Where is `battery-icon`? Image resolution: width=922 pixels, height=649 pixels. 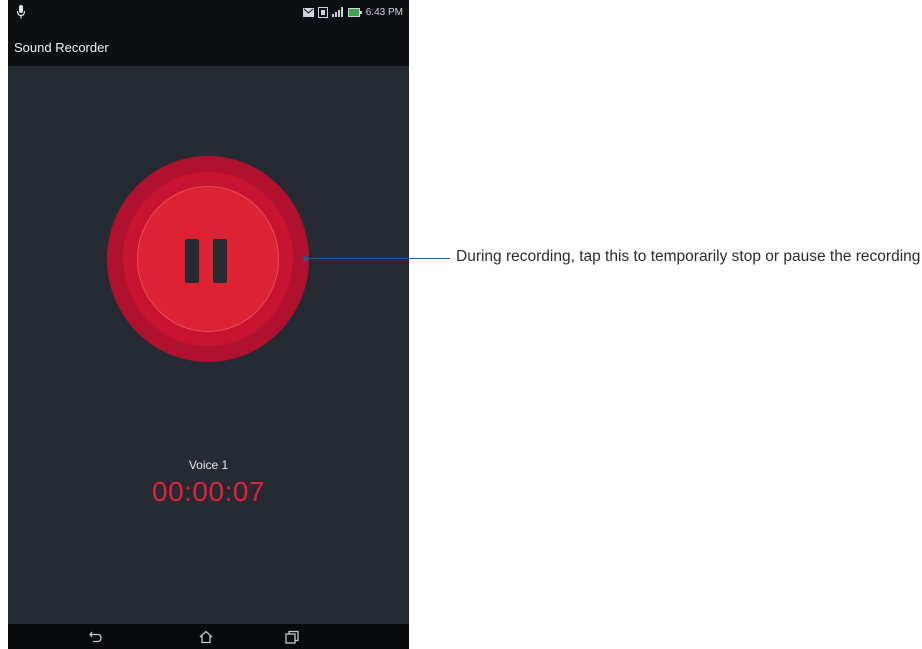 battery-icon is located at coordinates (354, 12).